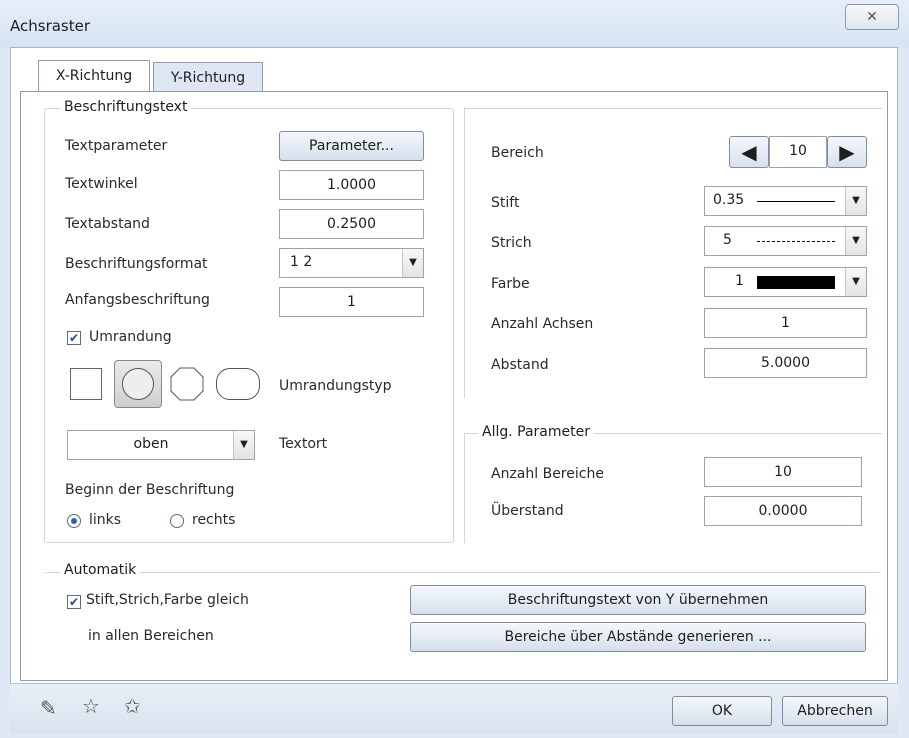 This screenshot has width=909, height=738. What do you see at coordinates (151, 444) in the screenshot?
I see `textort-value: oben` at bounding box center [151, 444].